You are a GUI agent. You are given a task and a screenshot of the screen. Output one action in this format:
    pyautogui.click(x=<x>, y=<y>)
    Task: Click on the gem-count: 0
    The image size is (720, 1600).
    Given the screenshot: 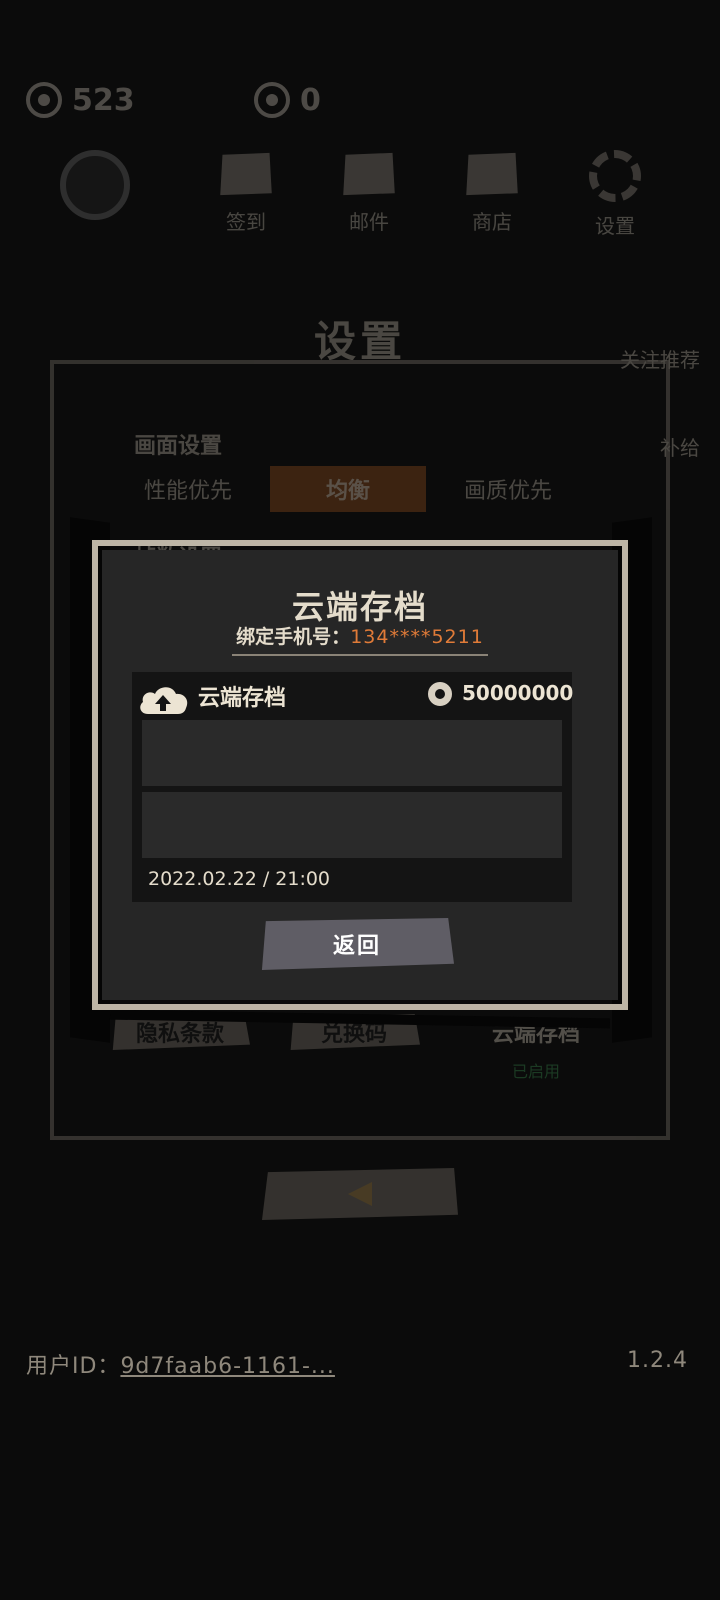 What is the action you would take?
    pyautogui.click(x=310, y=100)
    